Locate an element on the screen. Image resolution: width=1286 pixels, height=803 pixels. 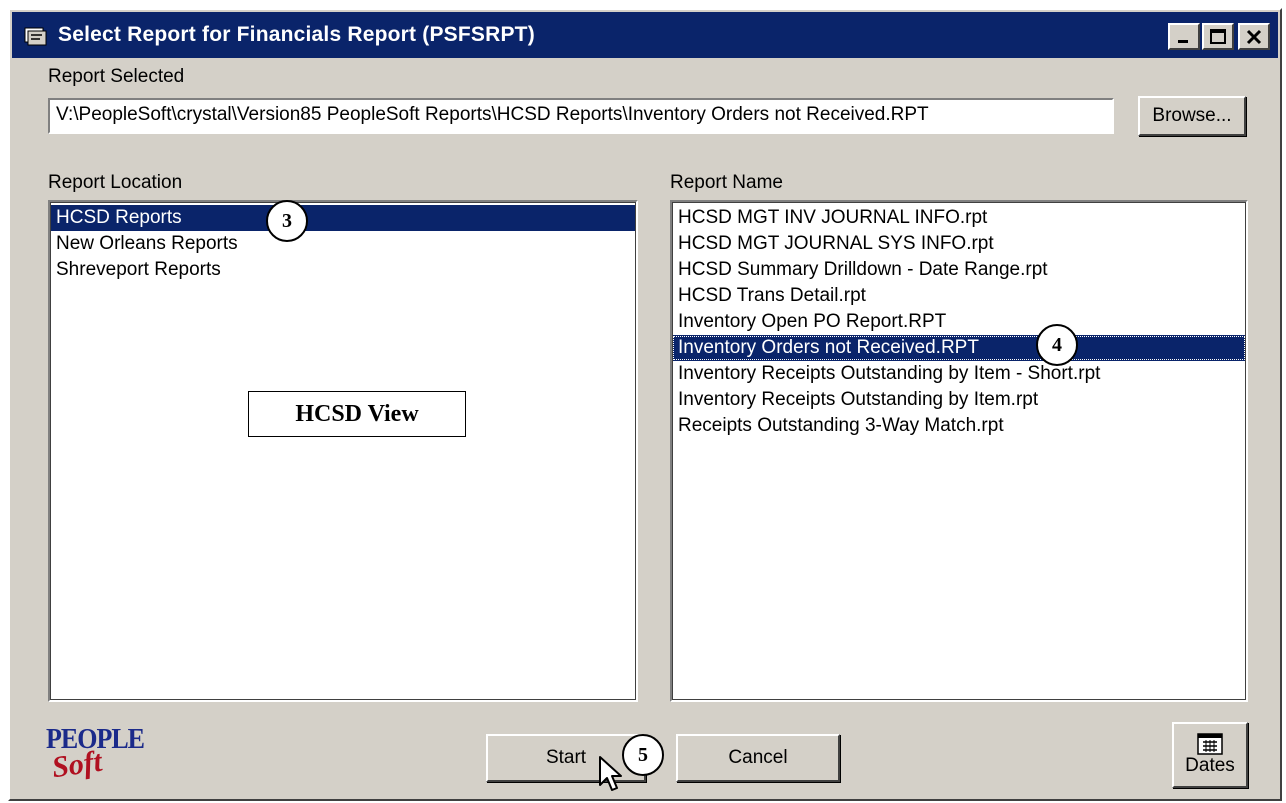
location-item: New Orleans Reports is located at coordinates (343, 244).